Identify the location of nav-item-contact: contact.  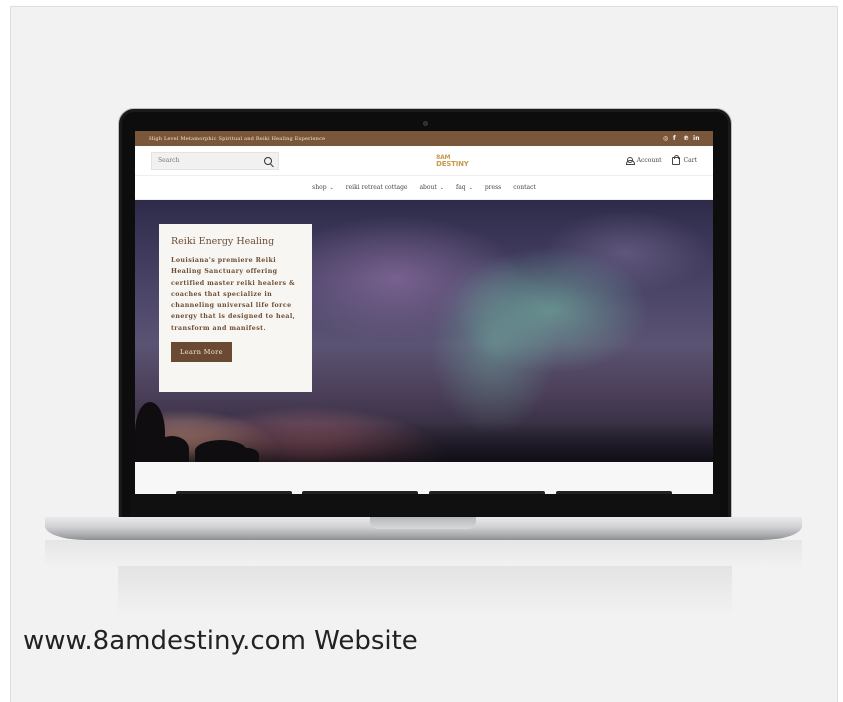
(524, 187).